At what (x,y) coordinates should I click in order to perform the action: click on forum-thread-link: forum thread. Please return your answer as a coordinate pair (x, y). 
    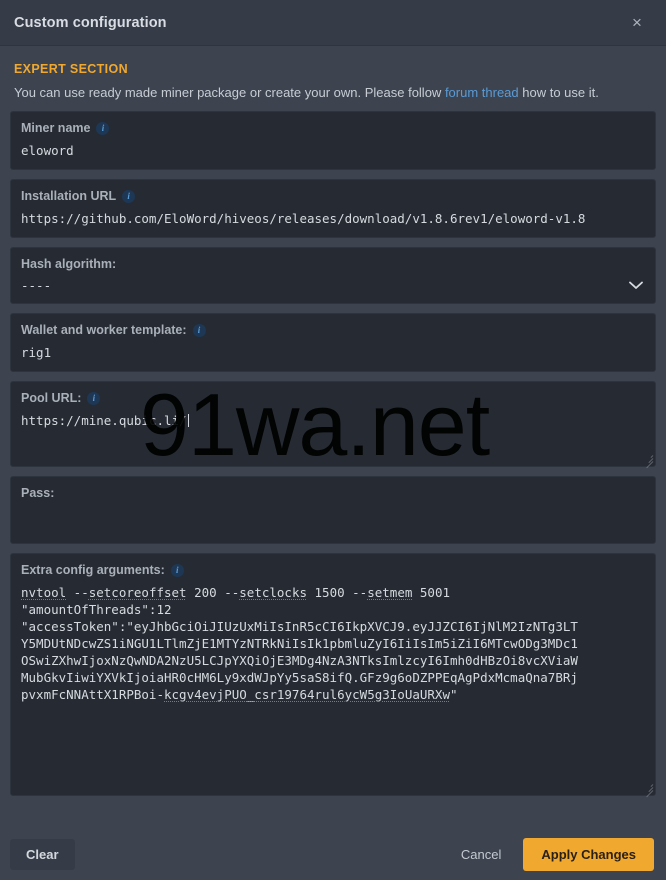
    Looking at the image, I should click on (482, 92).